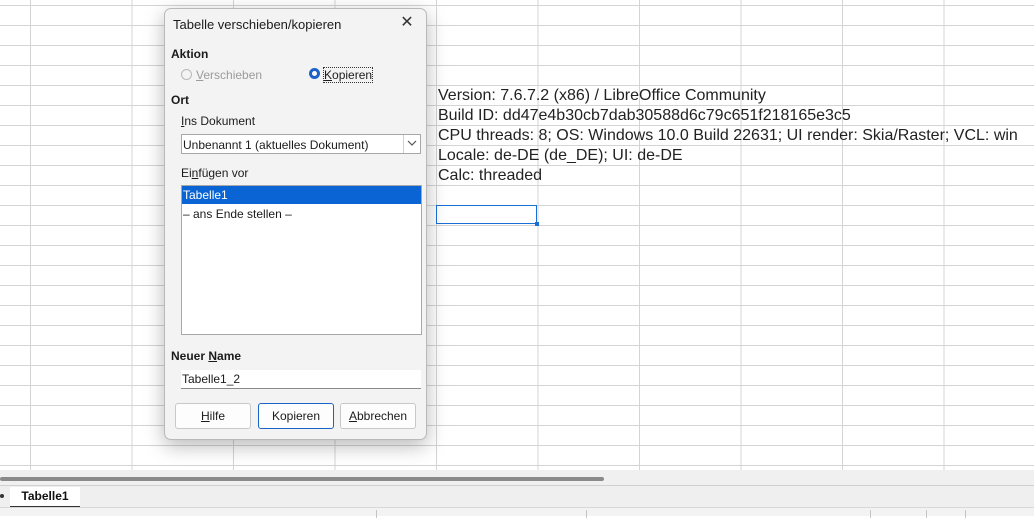 Image resolution: width=1034 pixels, height=518 pixels. Describe the element at coordinates (190, 54) in the screenshot. I see `action-heading: Aktion` at that location.